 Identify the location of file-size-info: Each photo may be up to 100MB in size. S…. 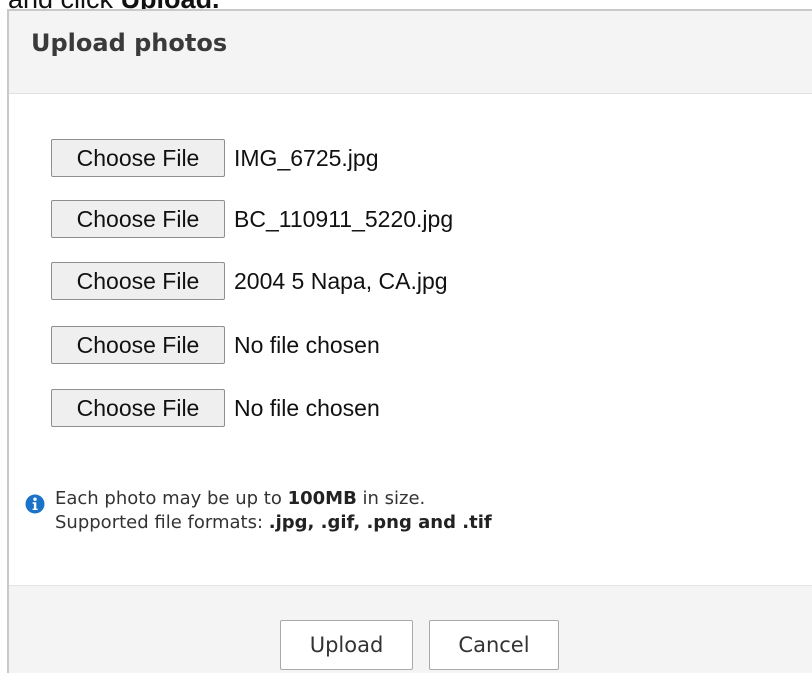
(258, 511).